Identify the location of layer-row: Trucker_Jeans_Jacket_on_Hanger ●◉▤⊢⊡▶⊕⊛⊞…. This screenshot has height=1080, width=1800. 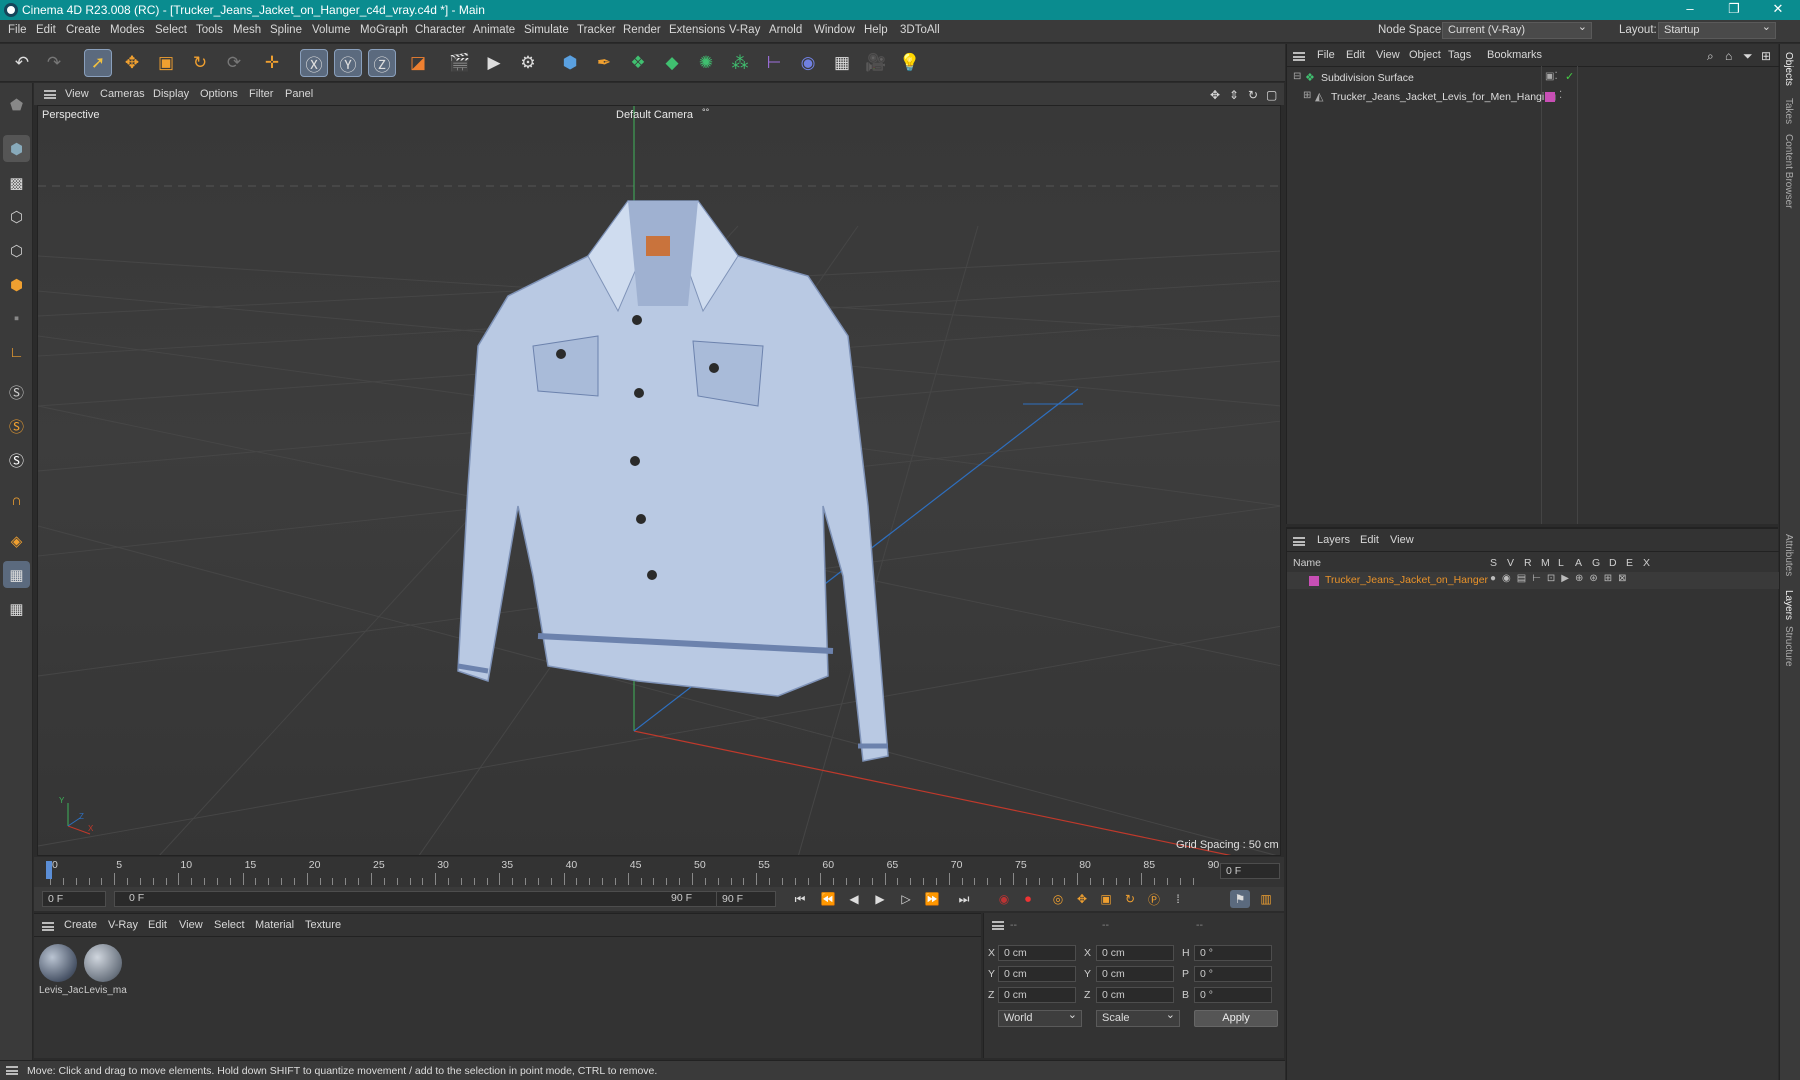
(1533, 580).